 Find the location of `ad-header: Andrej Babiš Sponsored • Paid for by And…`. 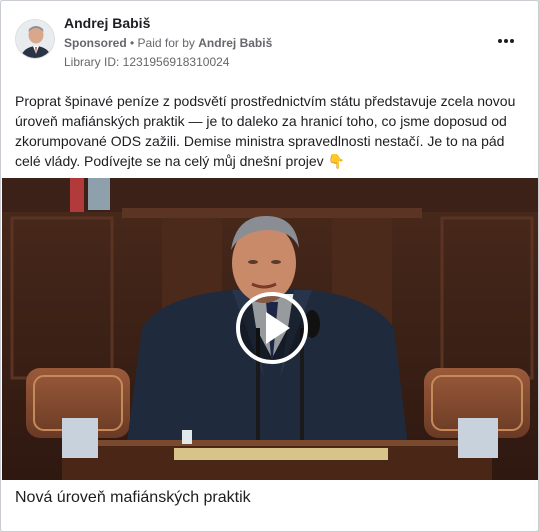

ad-header: Andrej Babiš Sponsored • Paid for by And… is located at coordinates (269, 41).